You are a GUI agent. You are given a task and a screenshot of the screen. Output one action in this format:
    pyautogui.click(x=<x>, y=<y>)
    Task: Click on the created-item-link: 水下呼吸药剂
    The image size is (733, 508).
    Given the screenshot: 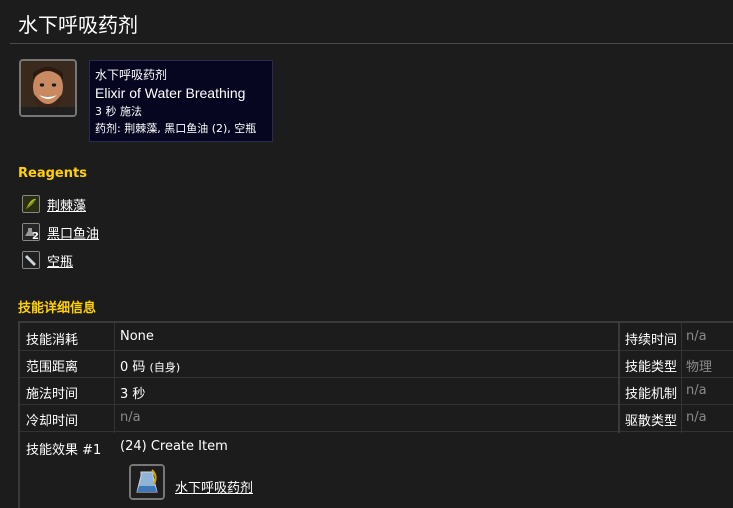 What is the action you would take?
    pyautogui.click(x=214, y=486)
    